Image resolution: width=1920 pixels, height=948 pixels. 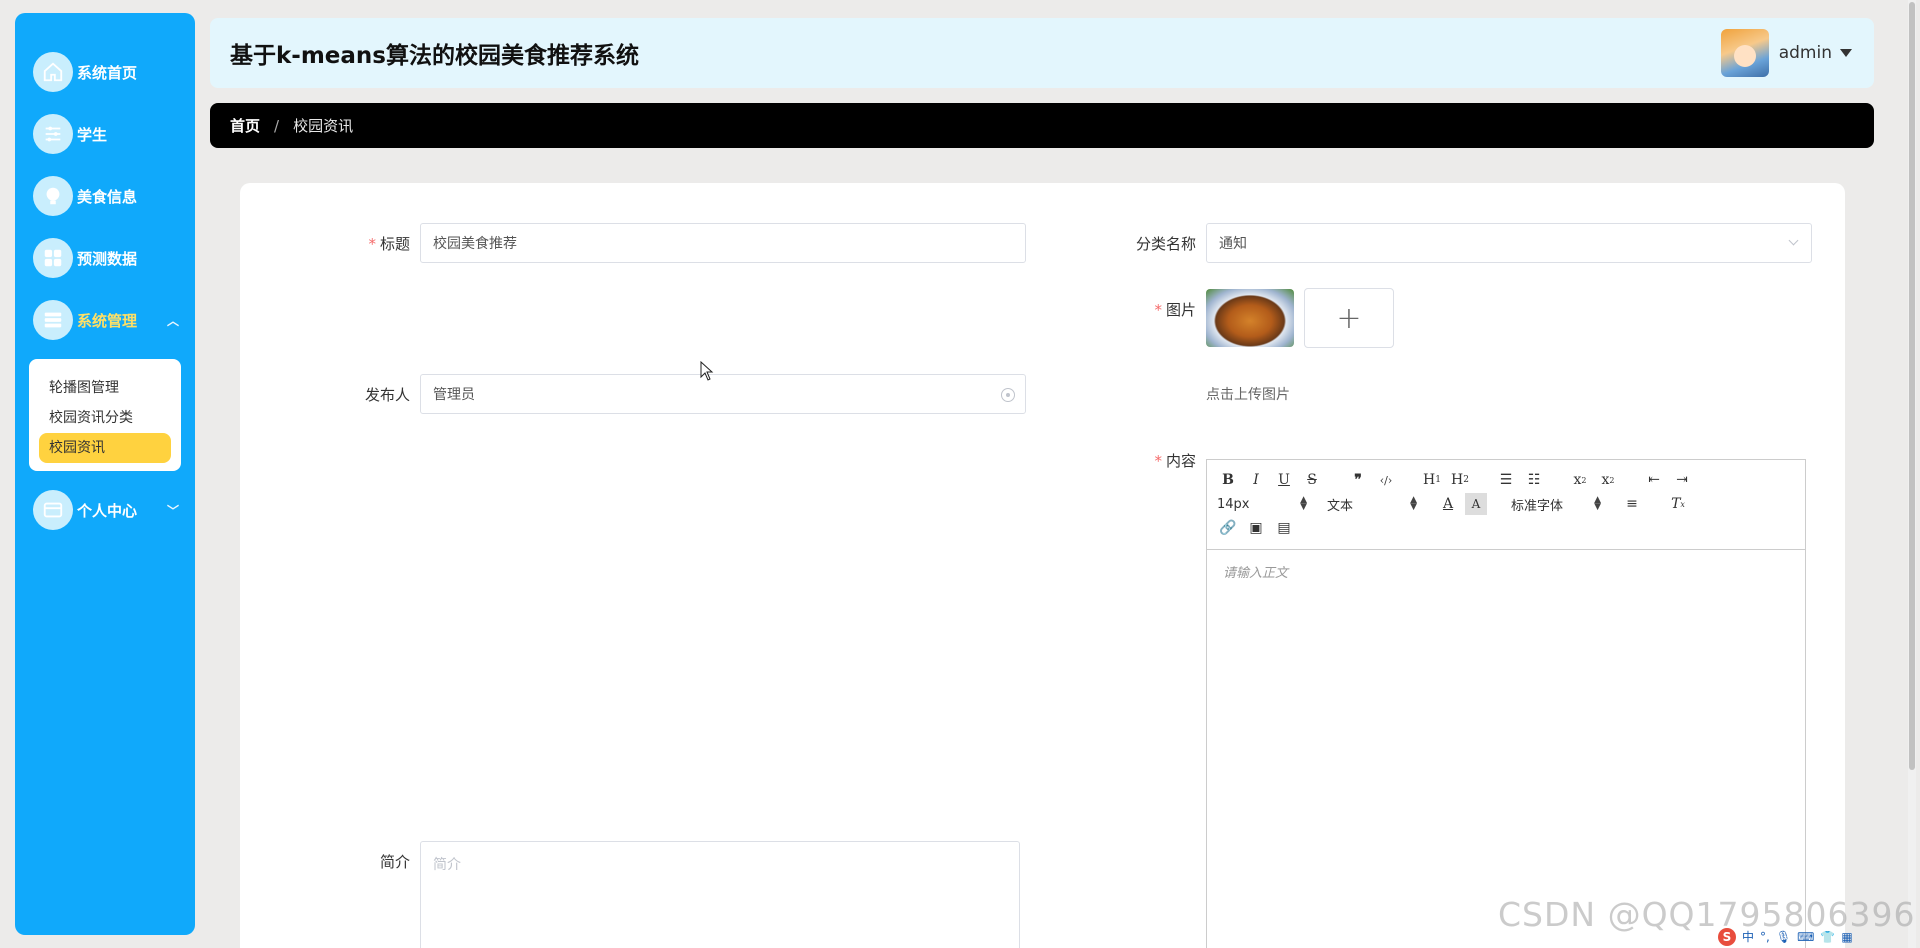 What do you see at coordinates (53, 72) in the screenshot?
I see `home-icon` at bounding box center [53, 72].